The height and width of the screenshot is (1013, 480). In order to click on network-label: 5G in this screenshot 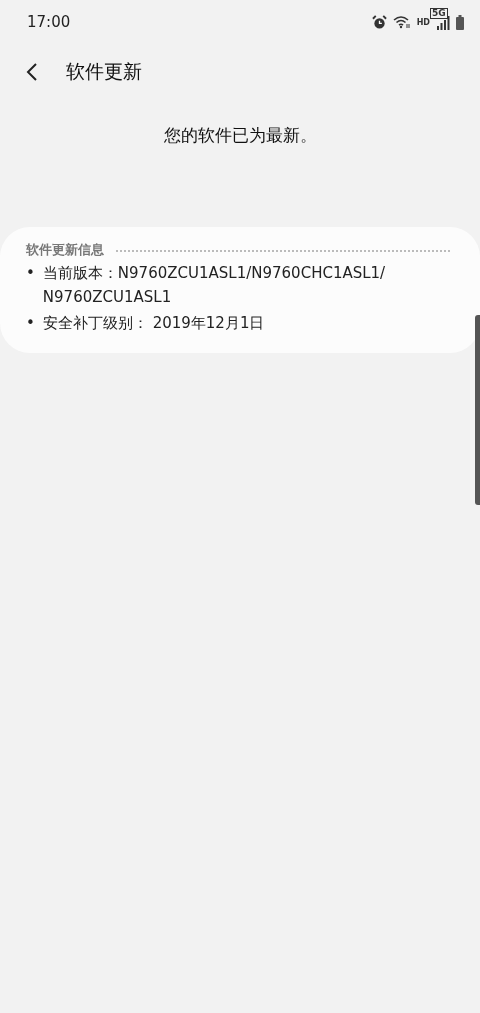, I will do `click(439, 13)`.